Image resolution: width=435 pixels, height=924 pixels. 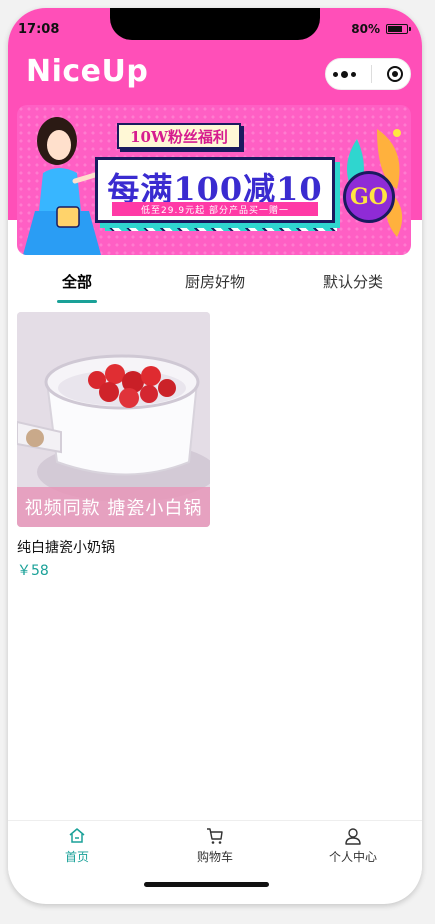 I want to click on product-name: 纯白搪瓷小奶锅, so click(x=113, y=547).